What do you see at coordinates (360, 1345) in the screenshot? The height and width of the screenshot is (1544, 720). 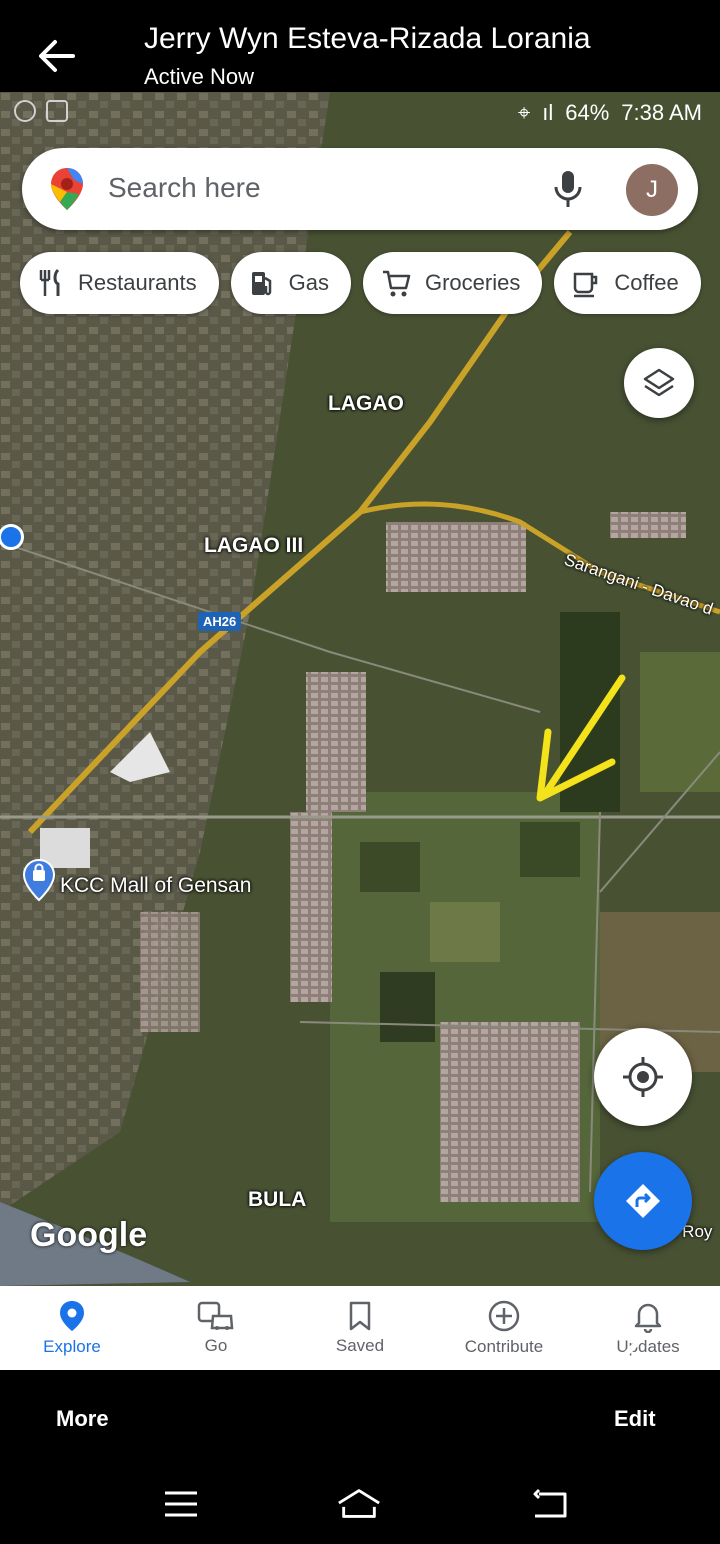 I see `nav-label: Saved` at bounding box center [360, 1345].